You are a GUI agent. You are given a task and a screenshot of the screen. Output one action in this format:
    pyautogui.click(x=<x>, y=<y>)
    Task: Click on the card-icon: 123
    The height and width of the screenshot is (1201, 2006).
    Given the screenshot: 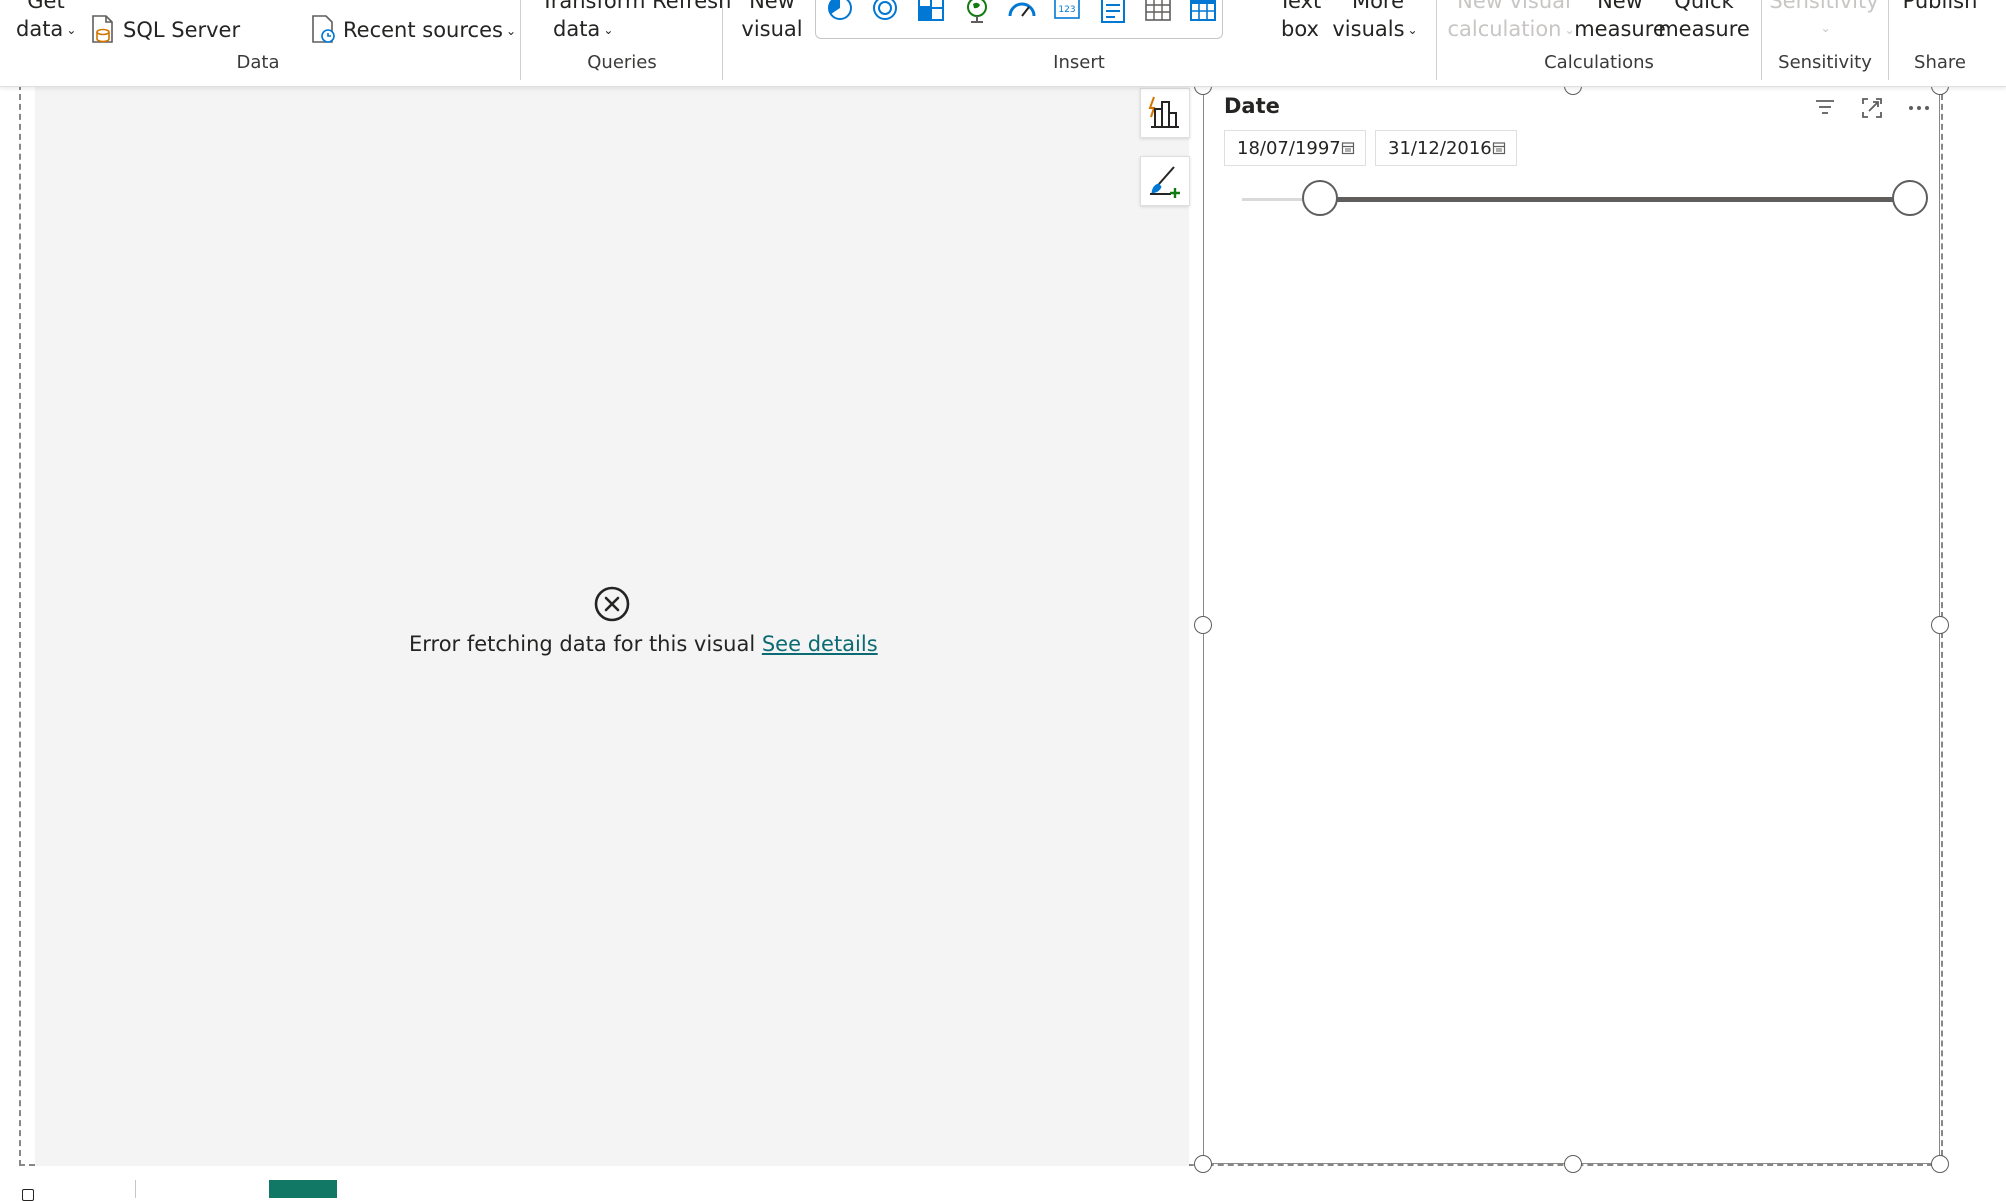 What is the action you would take?
    pyautogui.click(x=1067, y=12)
    